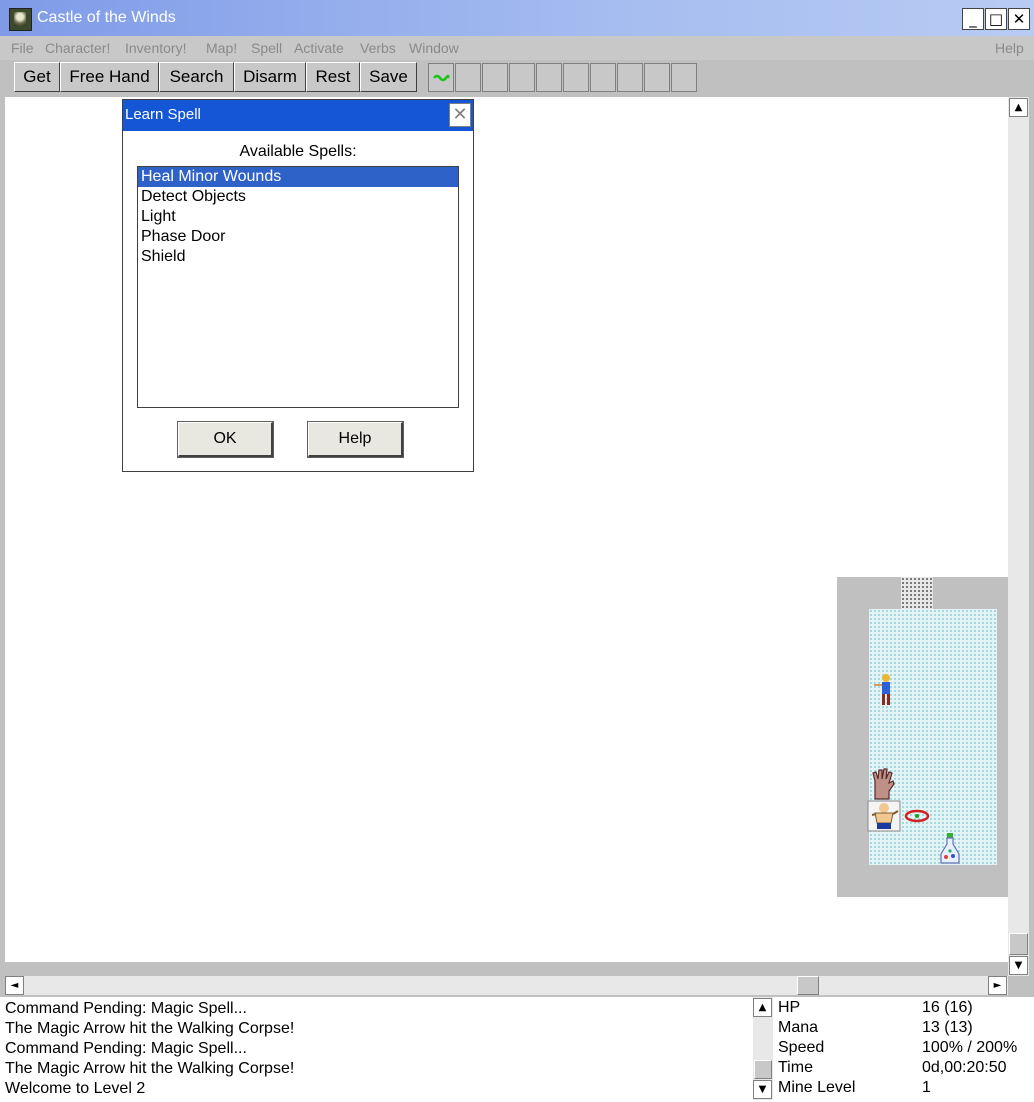 This screenshot has height=1102, width=1034. What do you see at coordinates (37, 77) in the screenshot?
I see `get-button: Get` at bounding box center [37, 77].